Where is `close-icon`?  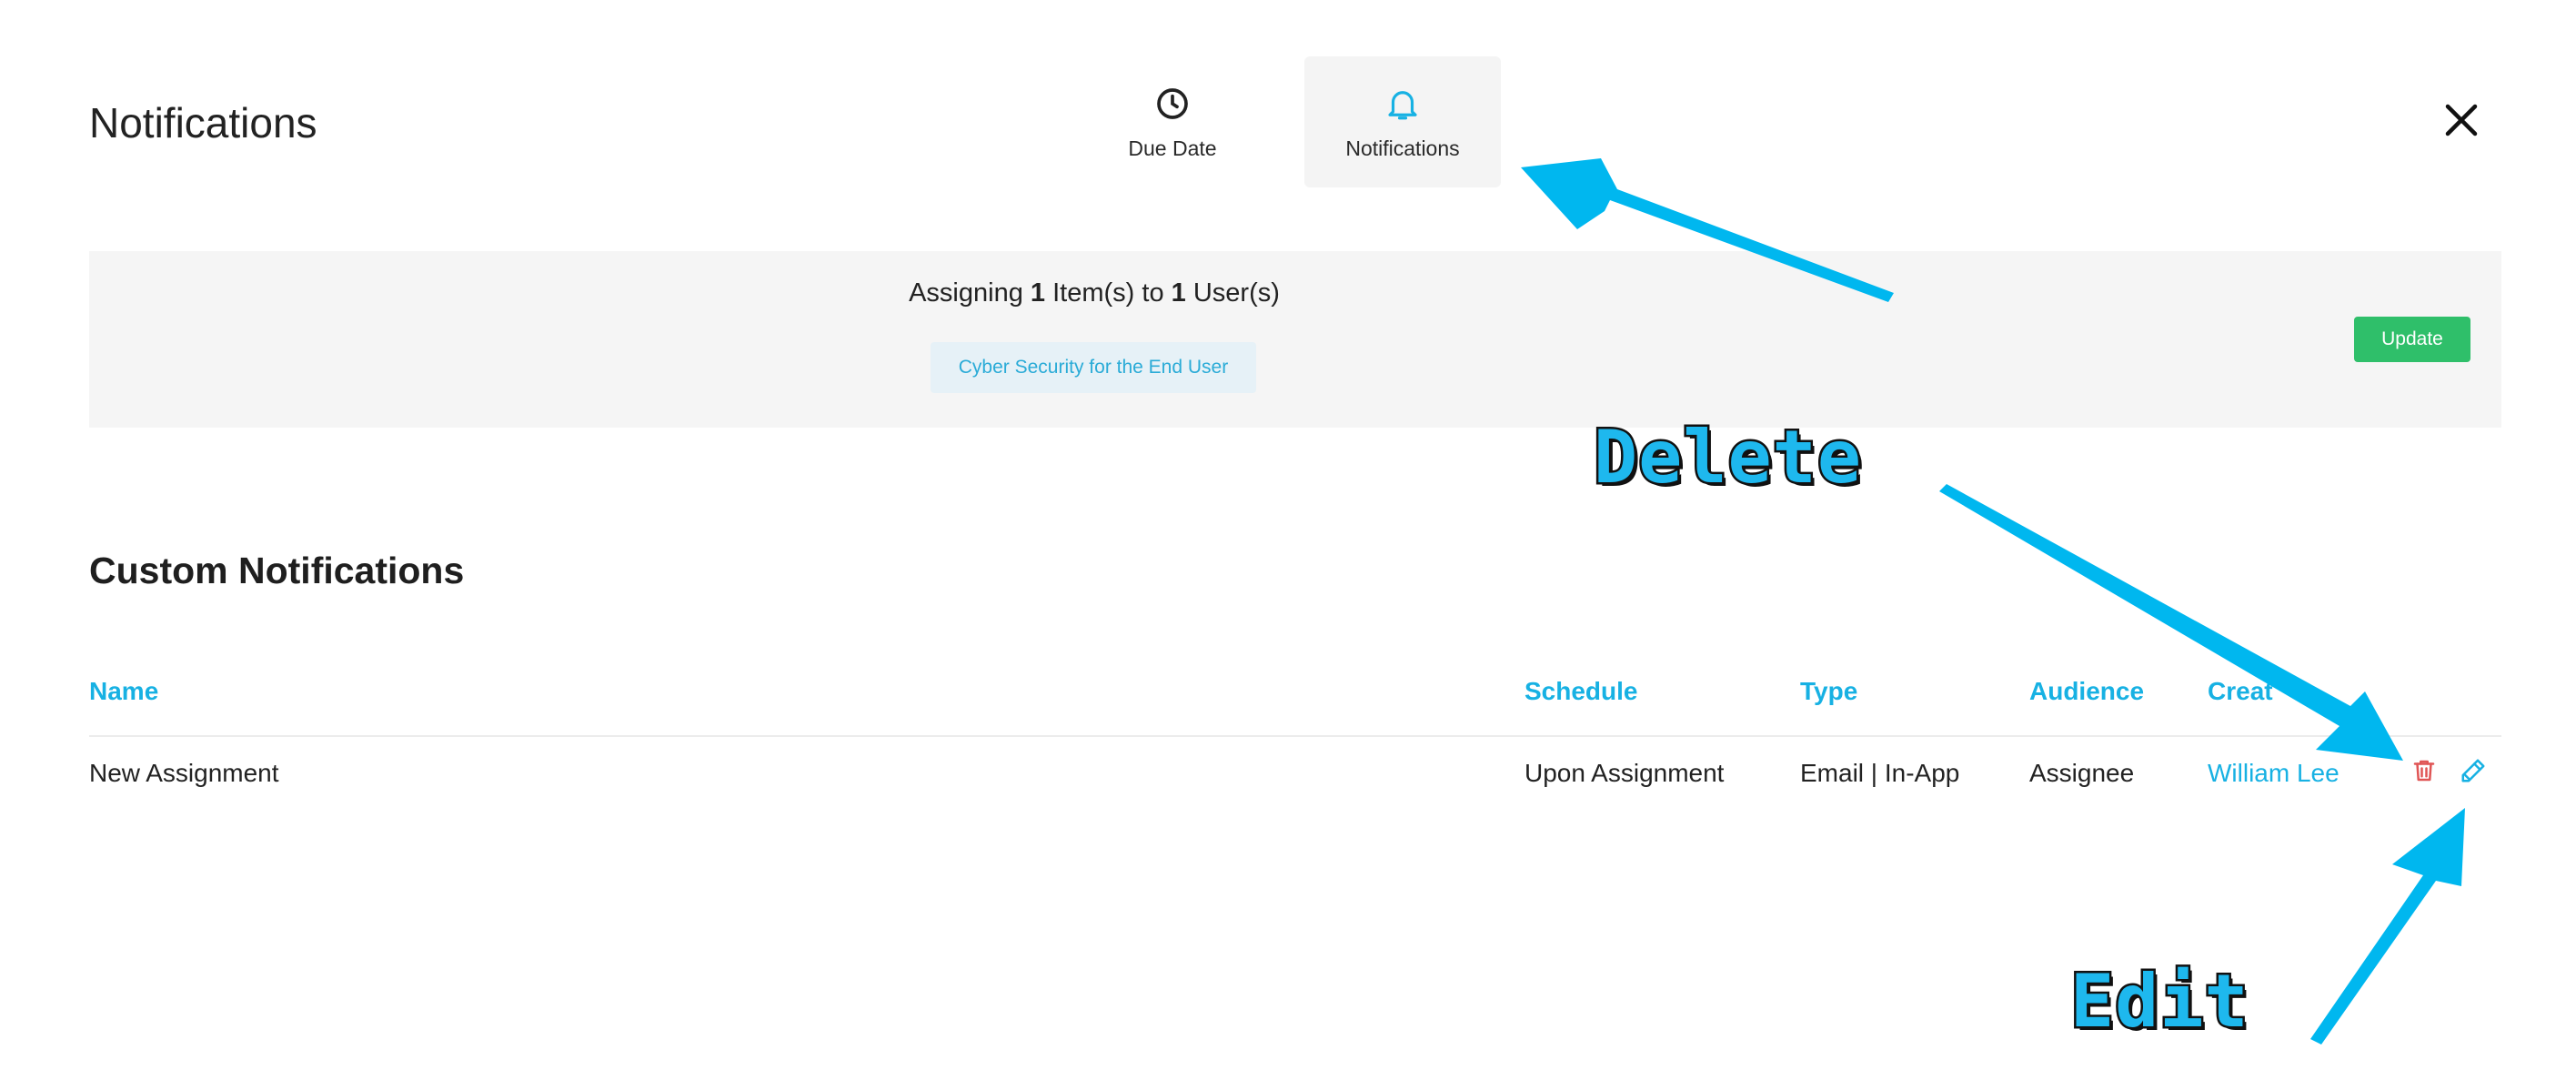
close-icon is located at coordinates (2461, 120).